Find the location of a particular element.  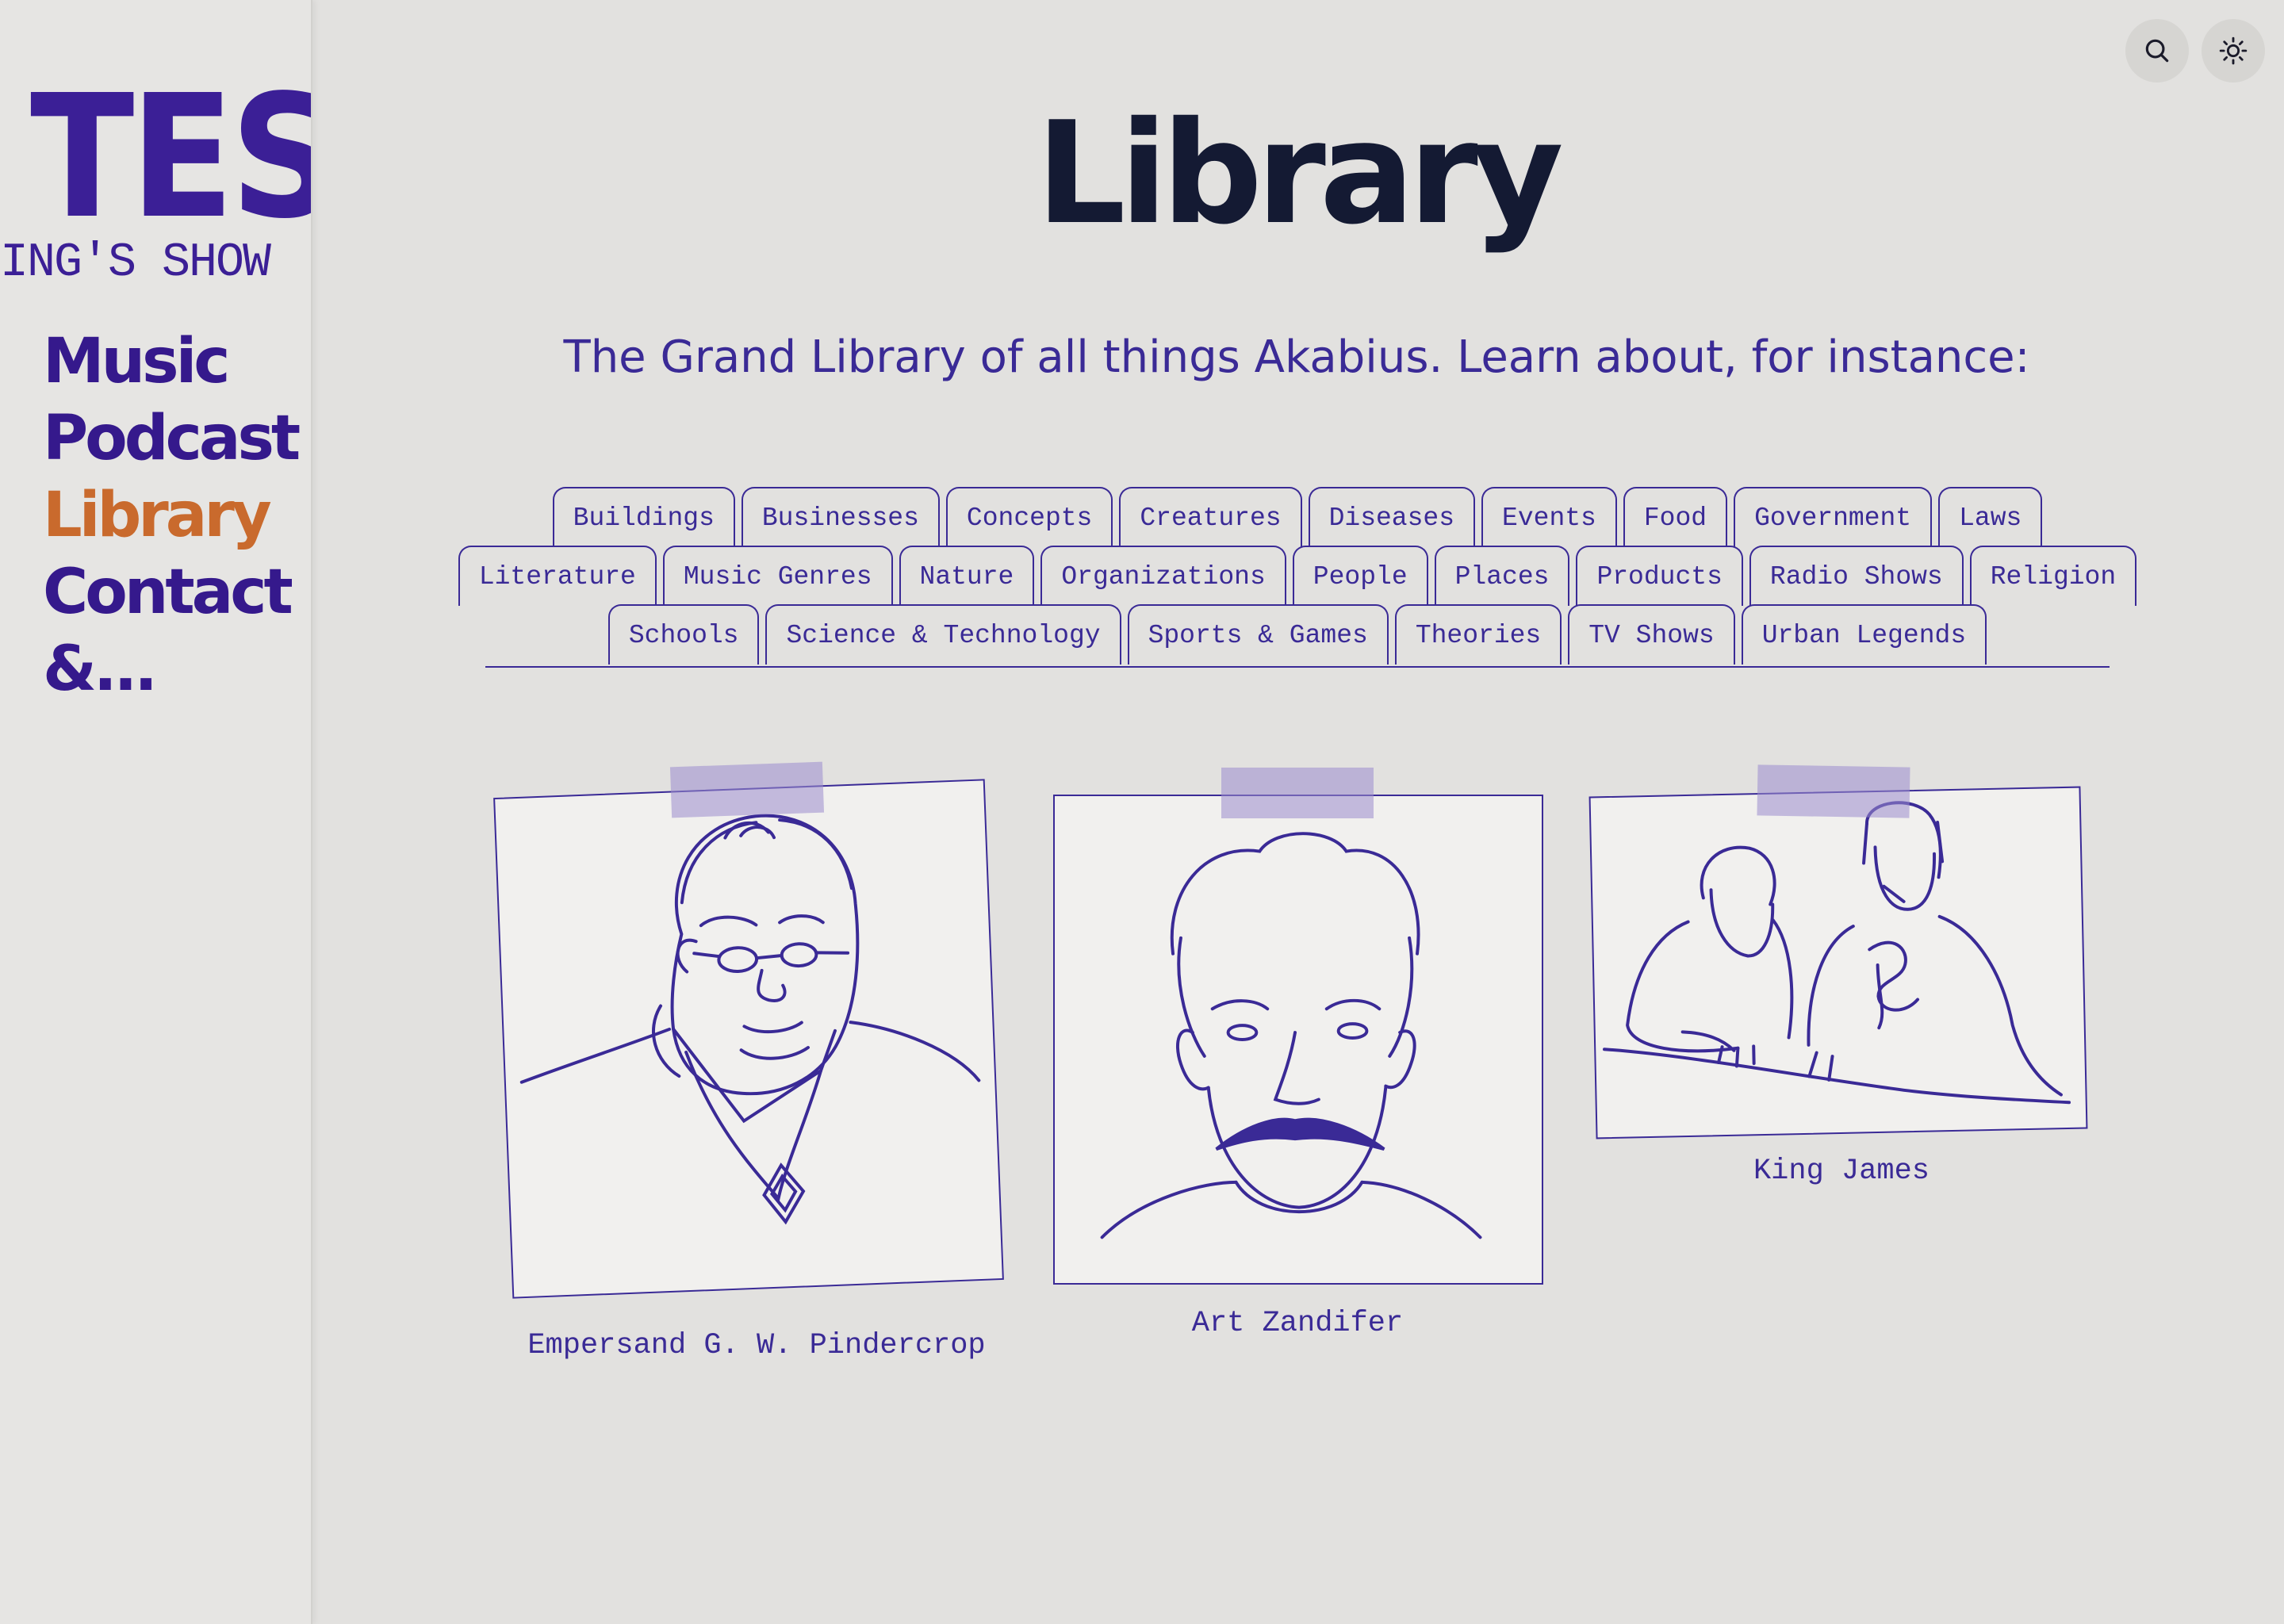

tab-urban-legends: Urban Legends is located at coordinates (1864, 634).